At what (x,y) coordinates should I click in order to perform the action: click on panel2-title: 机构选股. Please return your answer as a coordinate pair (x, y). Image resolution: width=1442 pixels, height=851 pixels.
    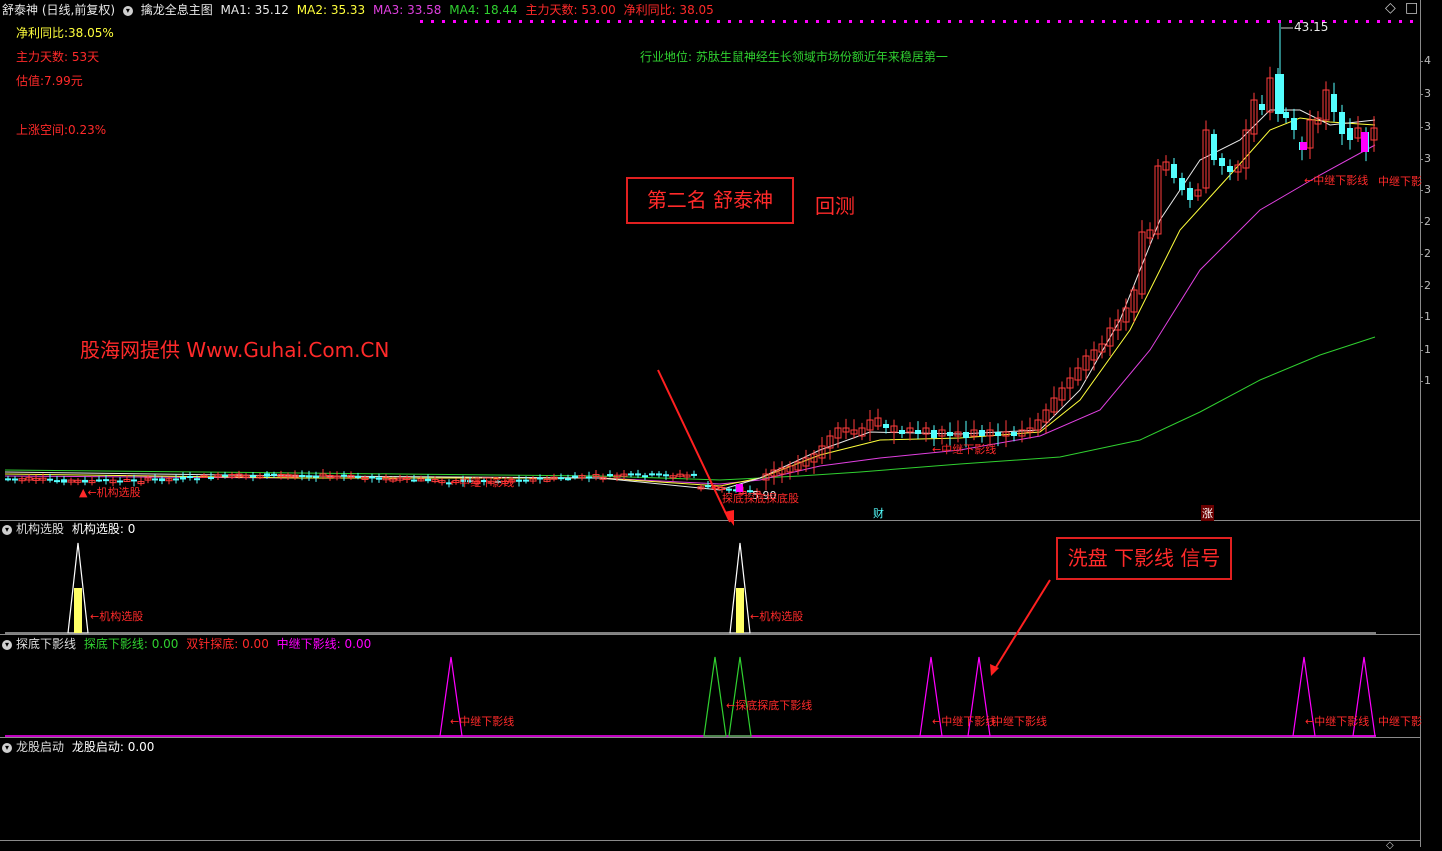
    Looking at the image, I should click on (40, 529).